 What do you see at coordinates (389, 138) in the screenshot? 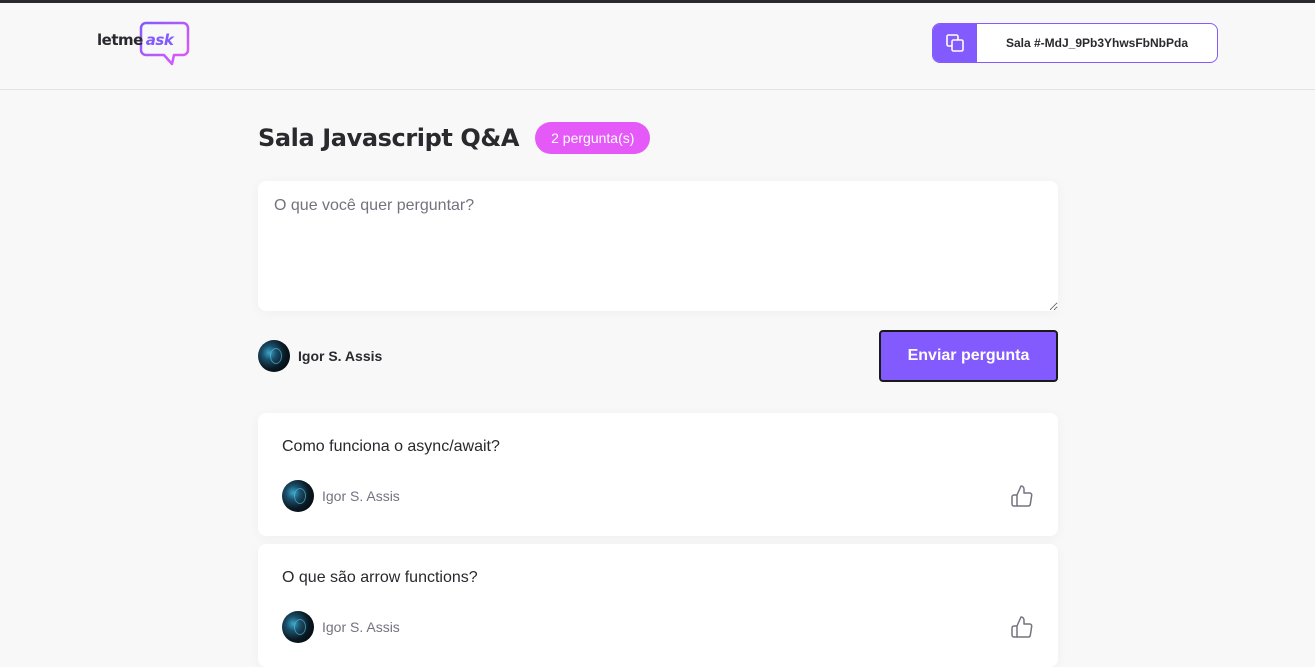
I see `room-title: Sala Javascript Q&A` at bounding box center [389, 138].